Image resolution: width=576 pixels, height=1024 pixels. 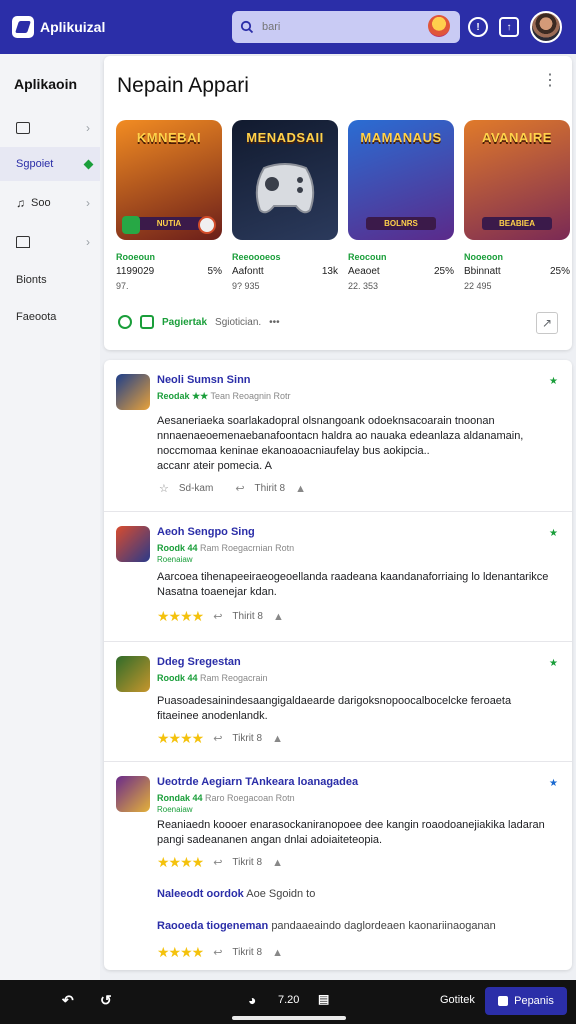 What do you see at coordinates (50, 164) in the screenshot?
I see `sidebar-item-active: Sgpoiet` at bounding box center [50, 164].